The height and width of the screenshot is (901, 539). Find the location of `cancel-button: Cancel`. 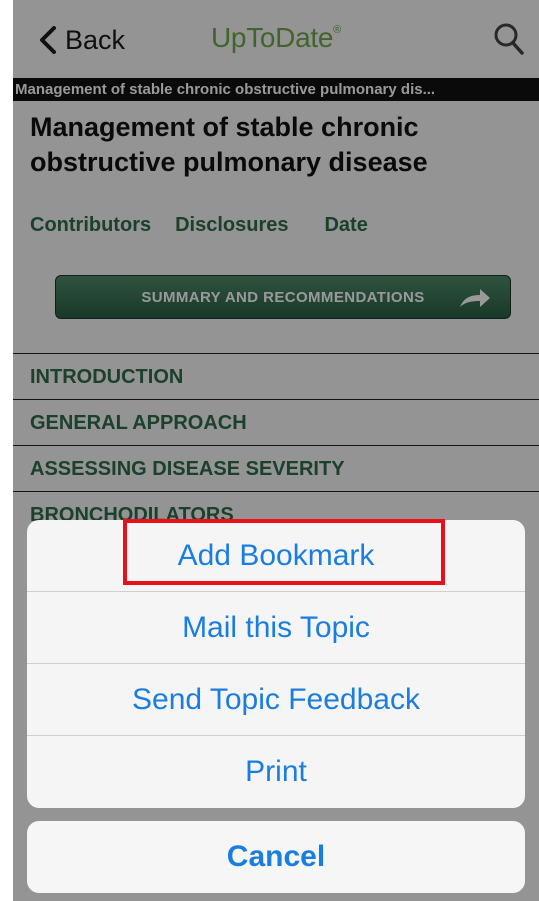

cancel-button: Cancel is located at coordinates (276, 857).